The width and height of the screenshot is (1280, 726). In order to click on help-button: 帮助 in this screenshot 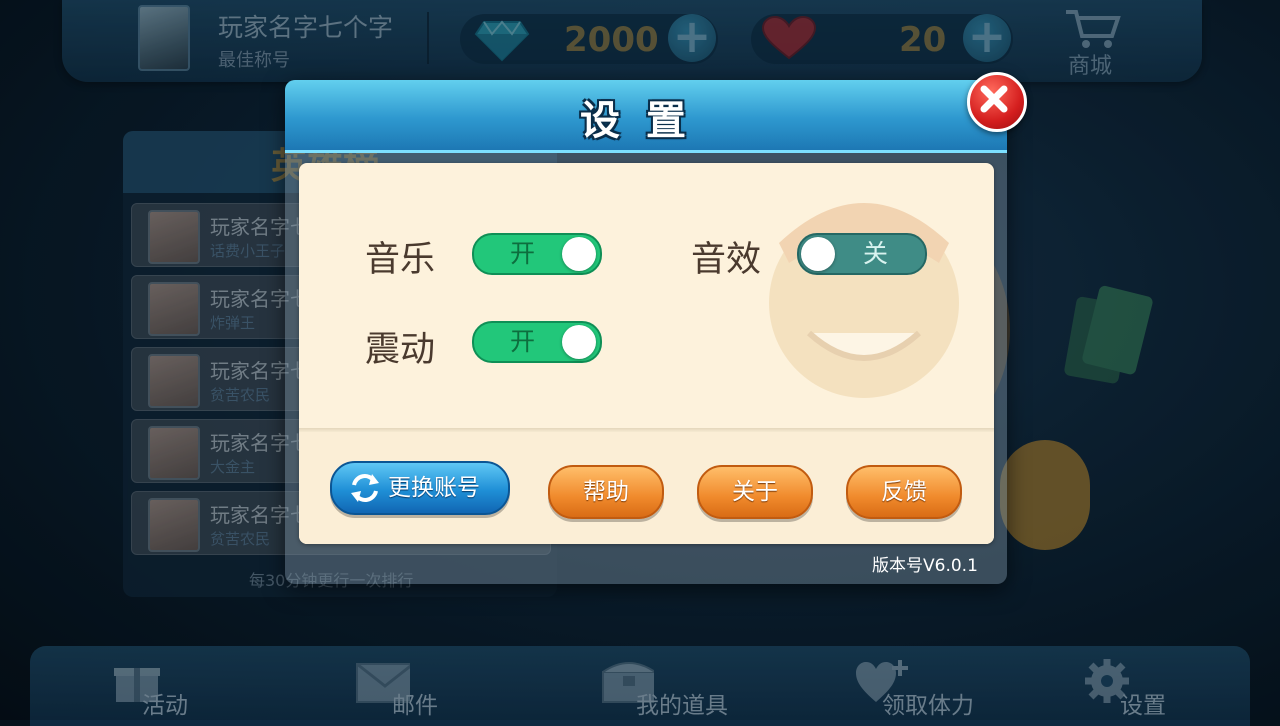, I will do `click(606, 492)`.